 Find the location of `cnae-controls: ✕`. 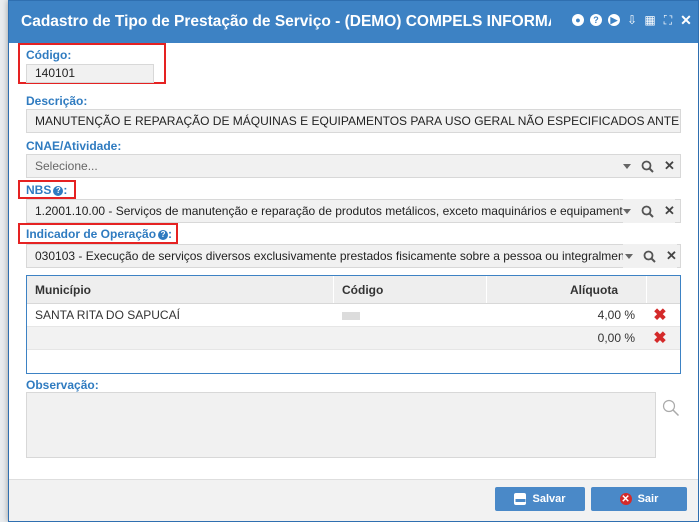

cnae-controls: ✕ is located at coordinates (649, 166).